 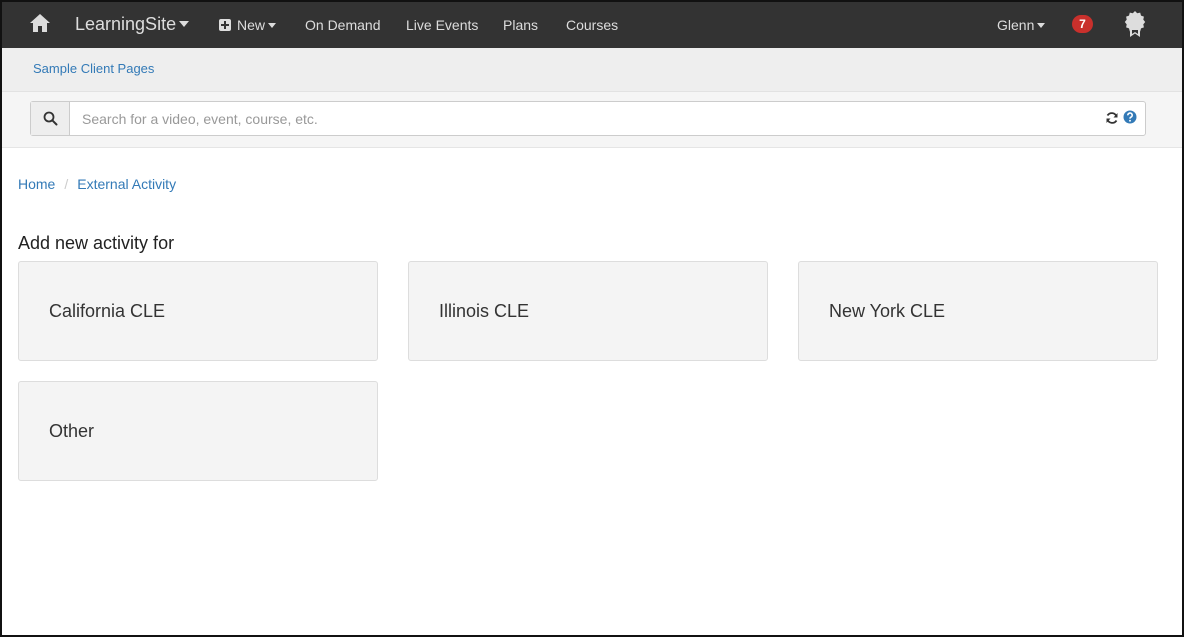 What do you see at coordinates (198, 431) in the screenshot?
I see `activity-card-other: Other` at bounding box center [198, 431].